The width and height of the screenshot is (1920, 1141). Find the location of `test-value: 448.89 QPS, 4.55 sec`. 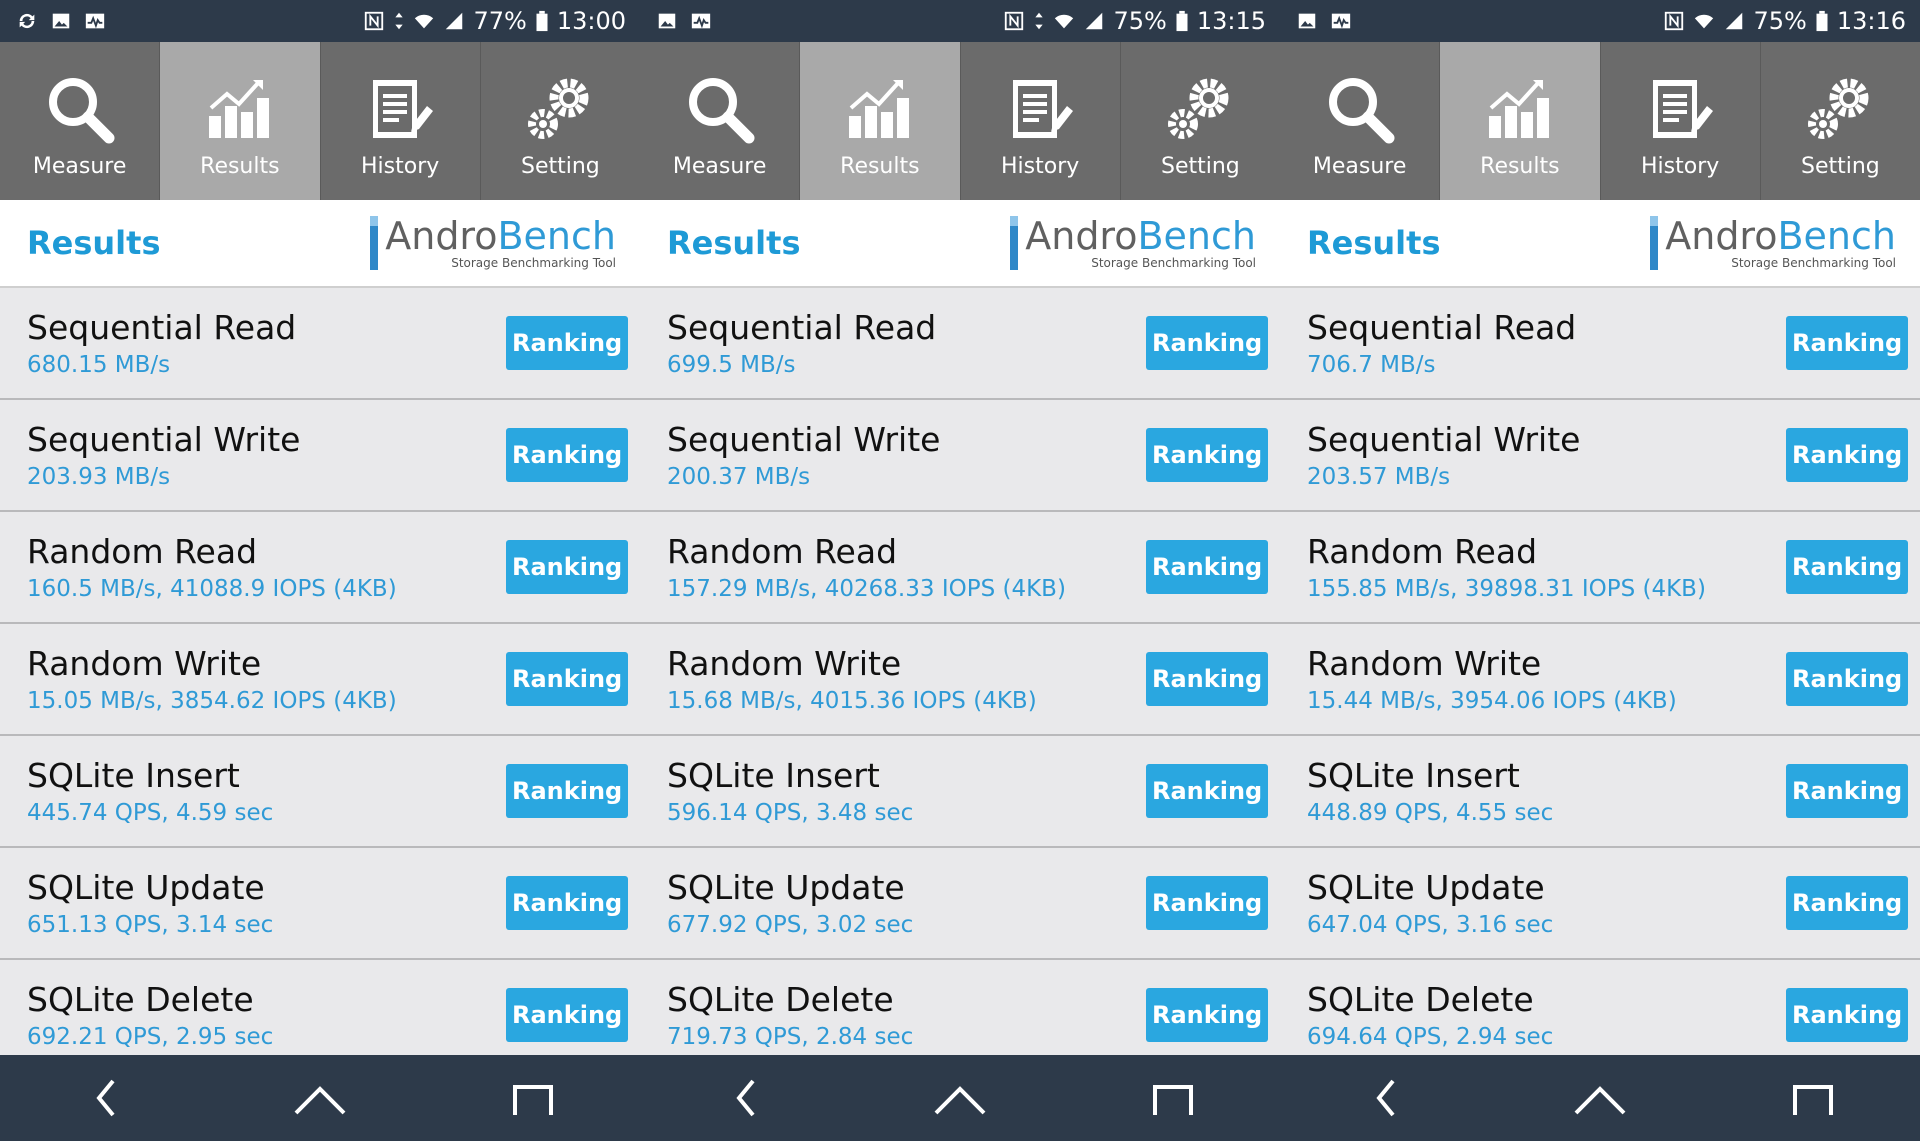

test-value: 448.89 QPS, 4.55 sec is located at coordinates (1430, 813).